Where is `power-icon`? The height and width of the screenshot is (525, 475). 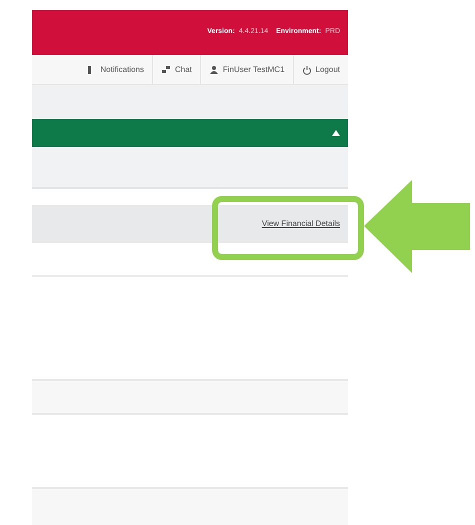
power-icon is located at coordinates (307, 69).